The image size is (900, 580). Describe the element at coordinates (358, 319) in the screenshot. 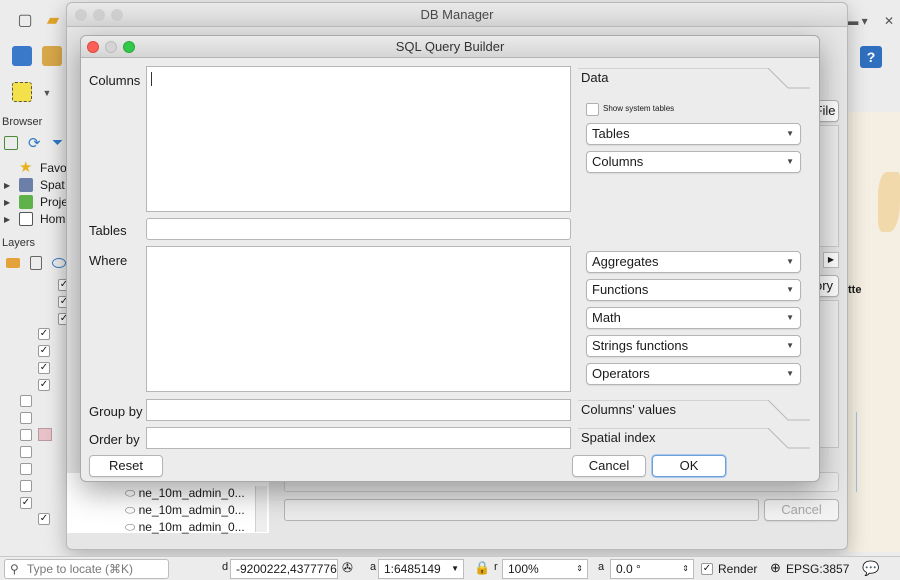

I see `where-textarea` at that location.